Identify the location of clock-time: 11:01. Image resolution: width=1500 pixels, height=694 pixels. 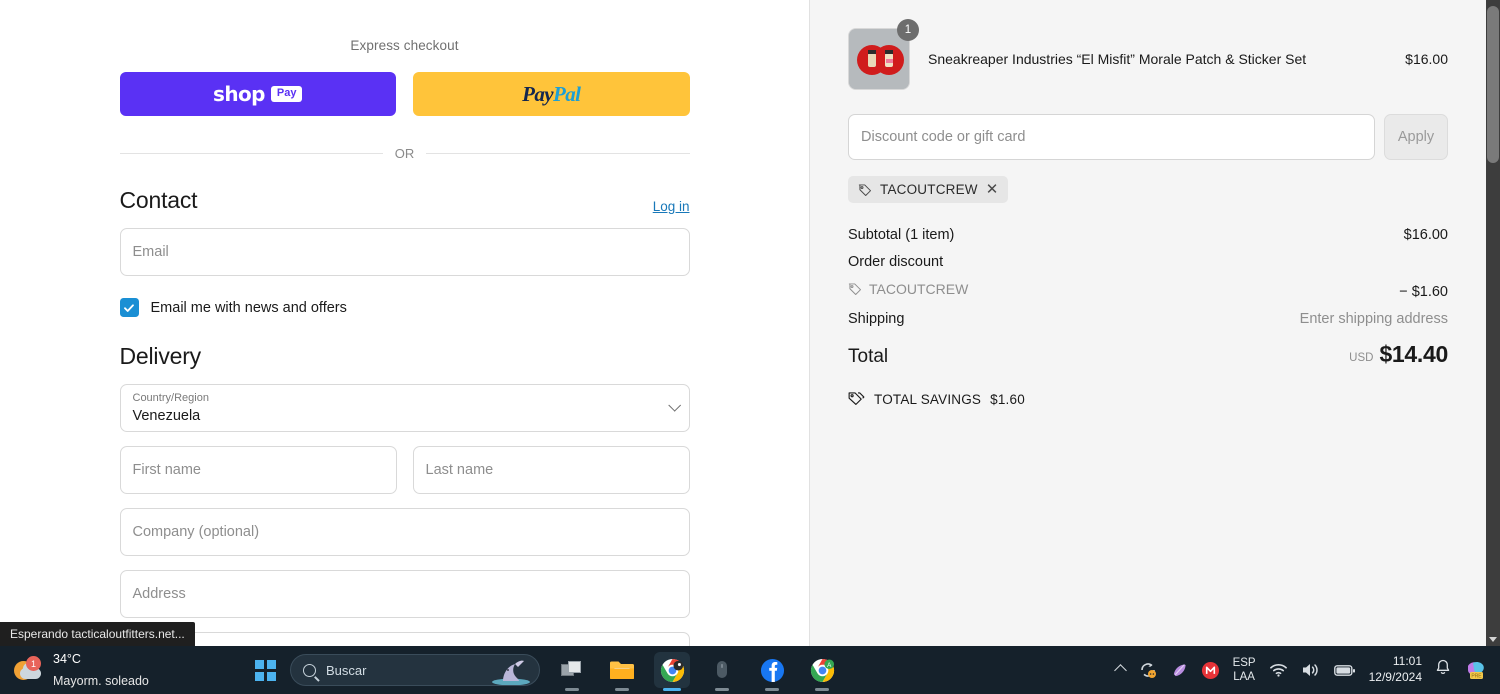
(1407, 661).